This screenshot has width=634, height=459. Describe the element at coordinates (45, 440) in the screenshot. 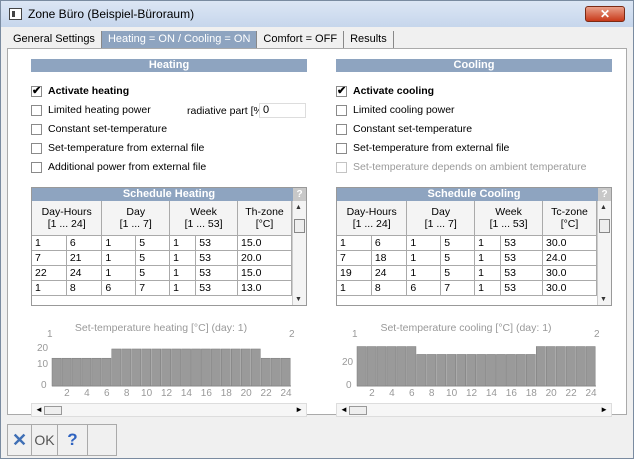

I see `ok-button: OK` at that location.